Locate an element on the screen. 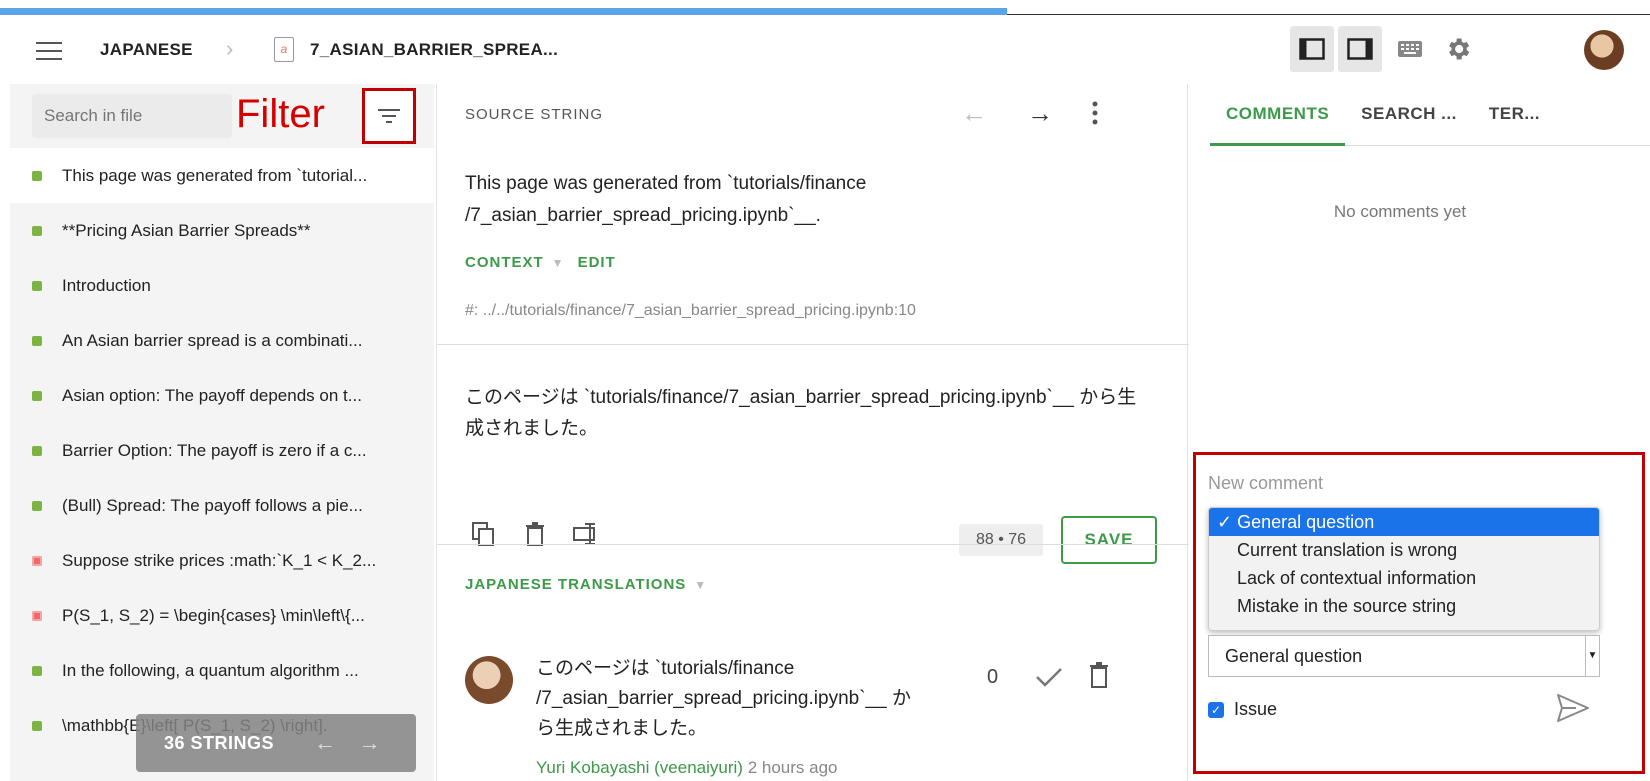  machine-translate-button is located at coordinates (587, 534).